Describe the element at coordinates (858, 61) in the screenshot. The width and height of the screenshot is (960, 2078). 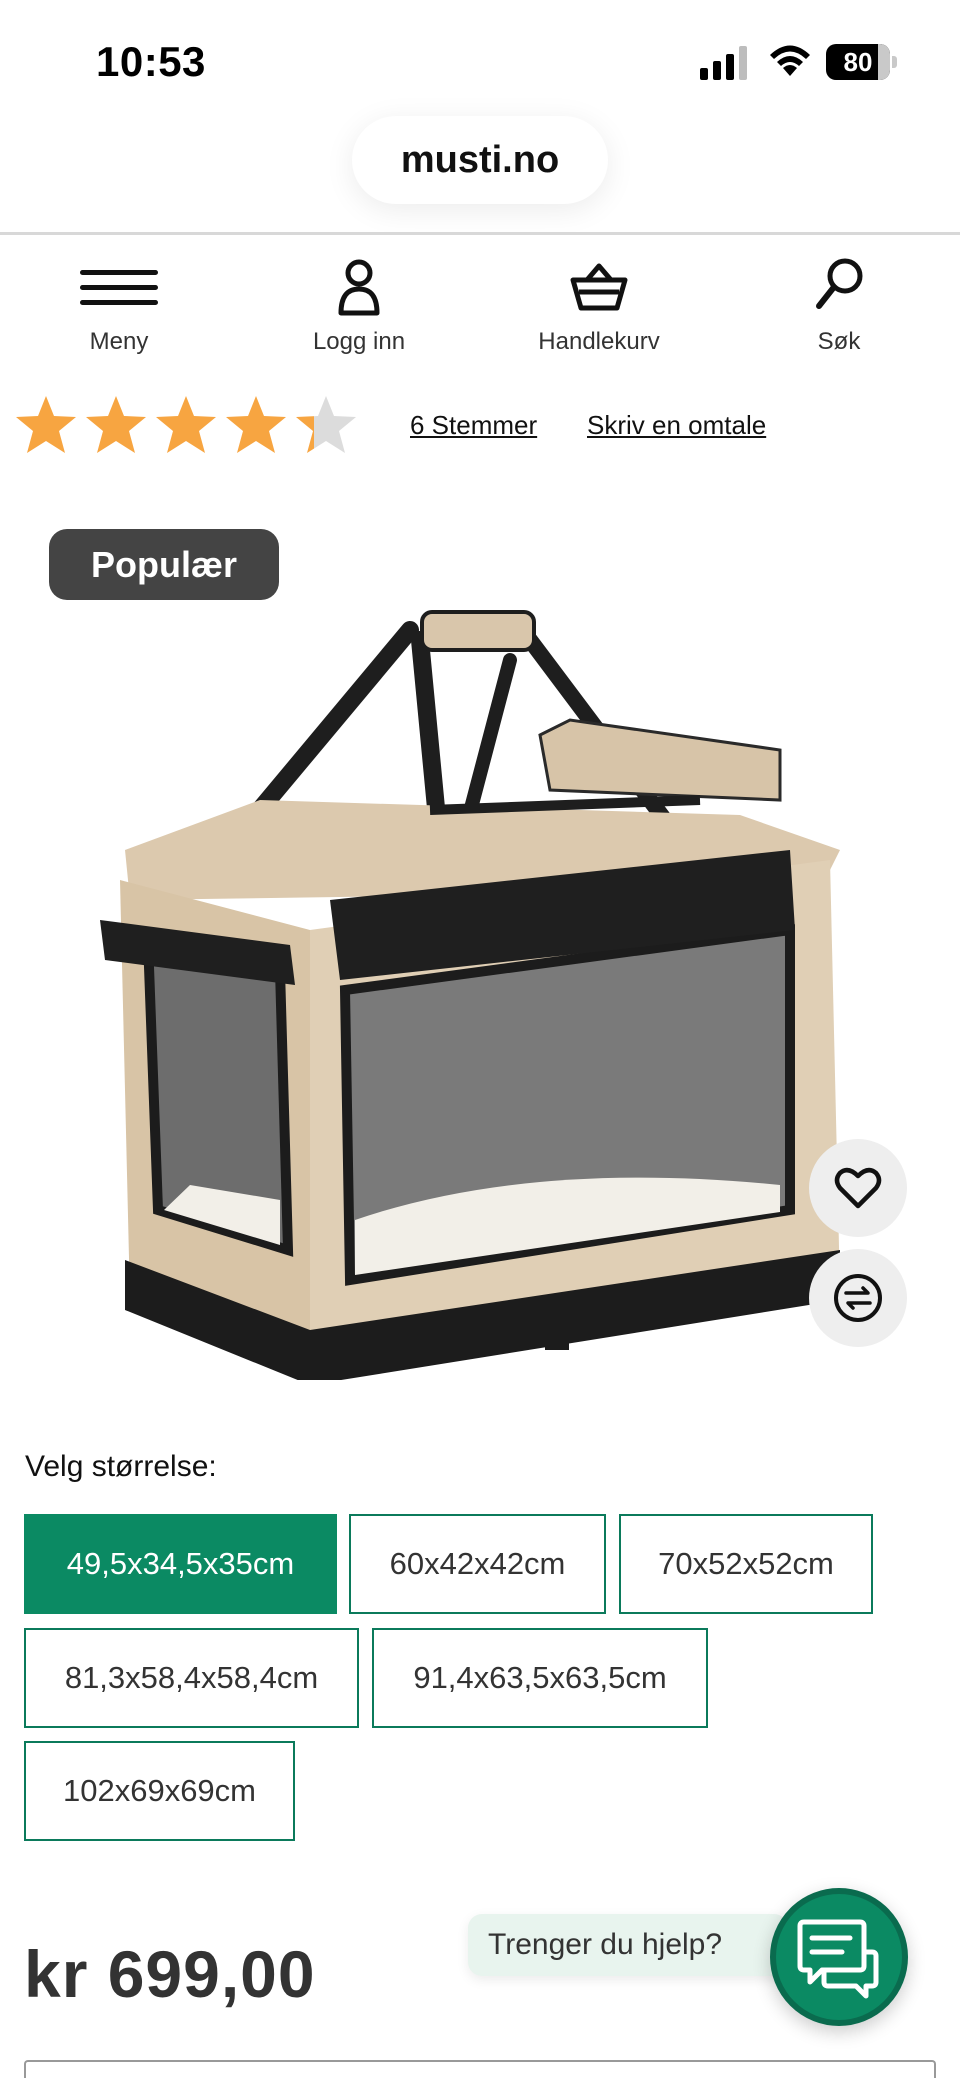
I see `battery-level: 80` at that location.